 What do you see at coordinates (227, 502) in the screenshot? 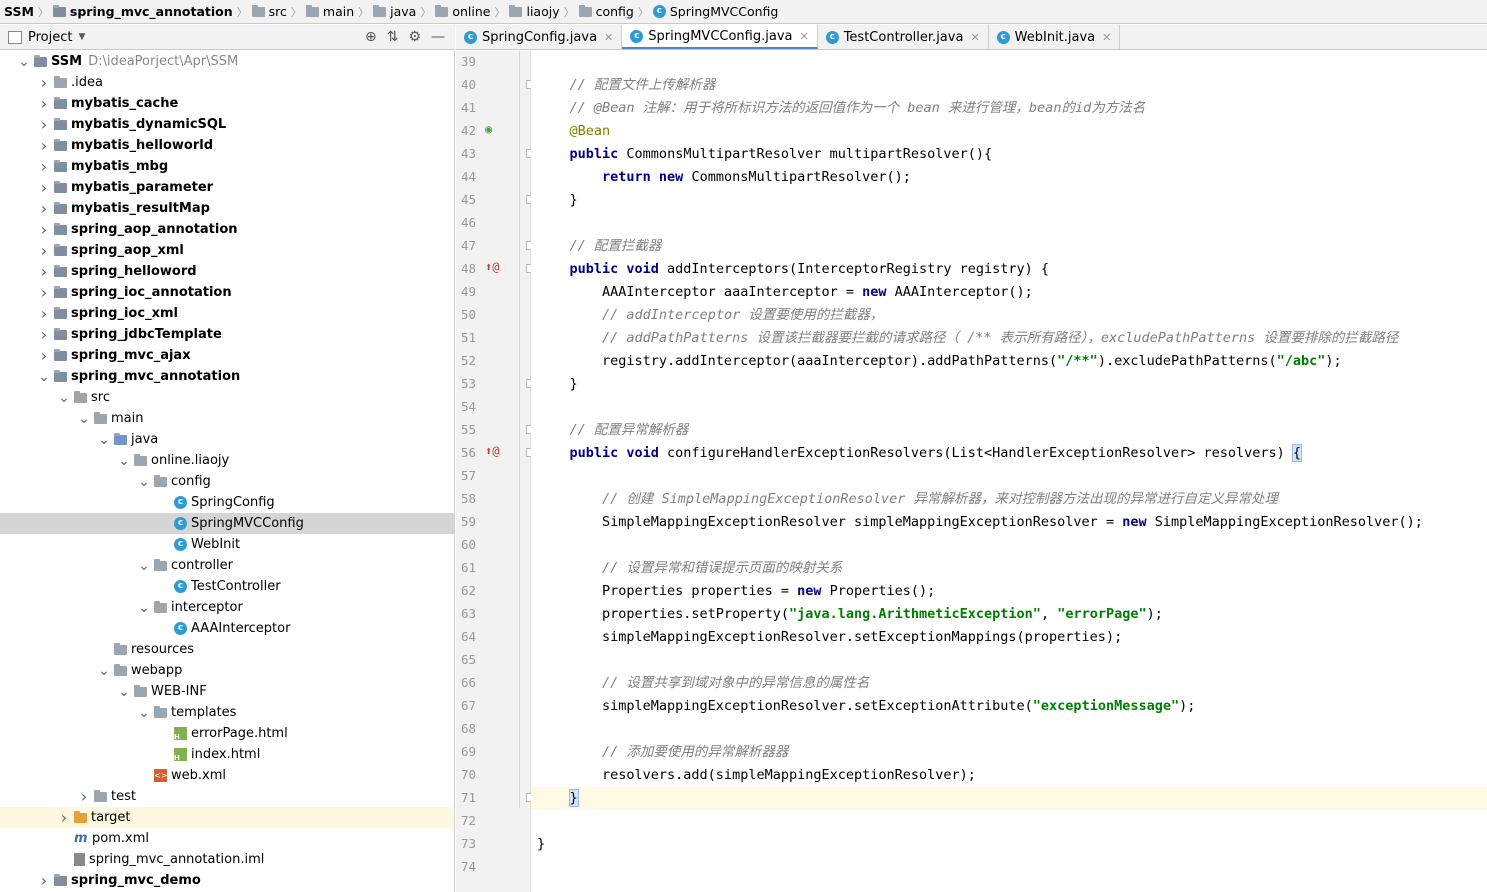
I see `tree-item: ·cSpringConfig` at bounding box center [227, 502].